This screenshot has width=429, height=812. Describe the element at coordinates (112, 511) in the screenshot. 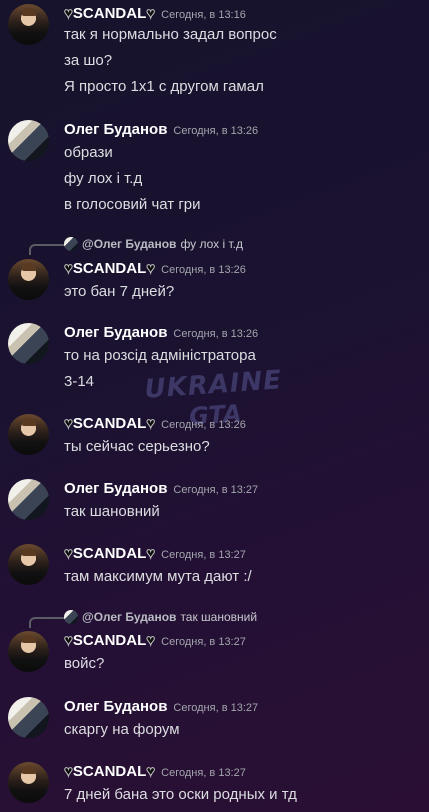

I see `message-text: так шановний` at that location.